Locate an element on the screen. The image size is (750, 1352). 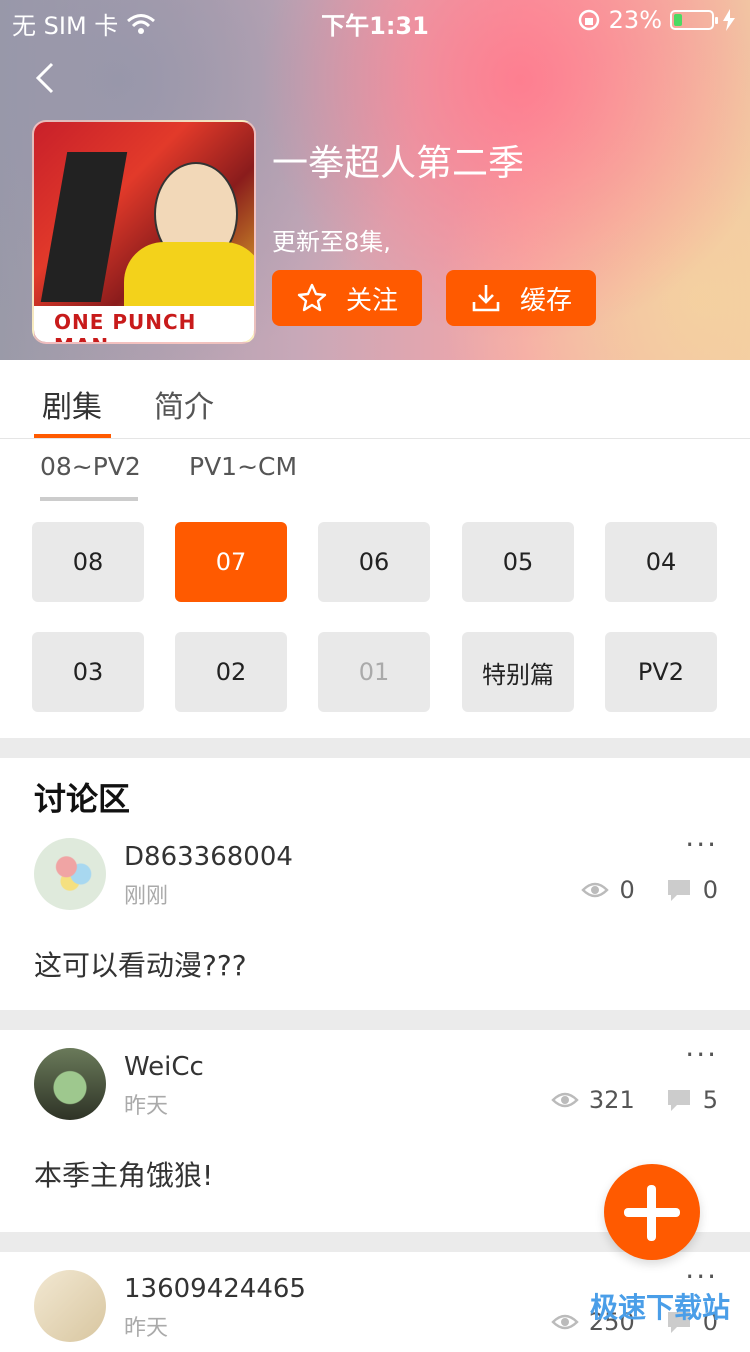
follow-button: 关注 is located at coordinates (347, 298).